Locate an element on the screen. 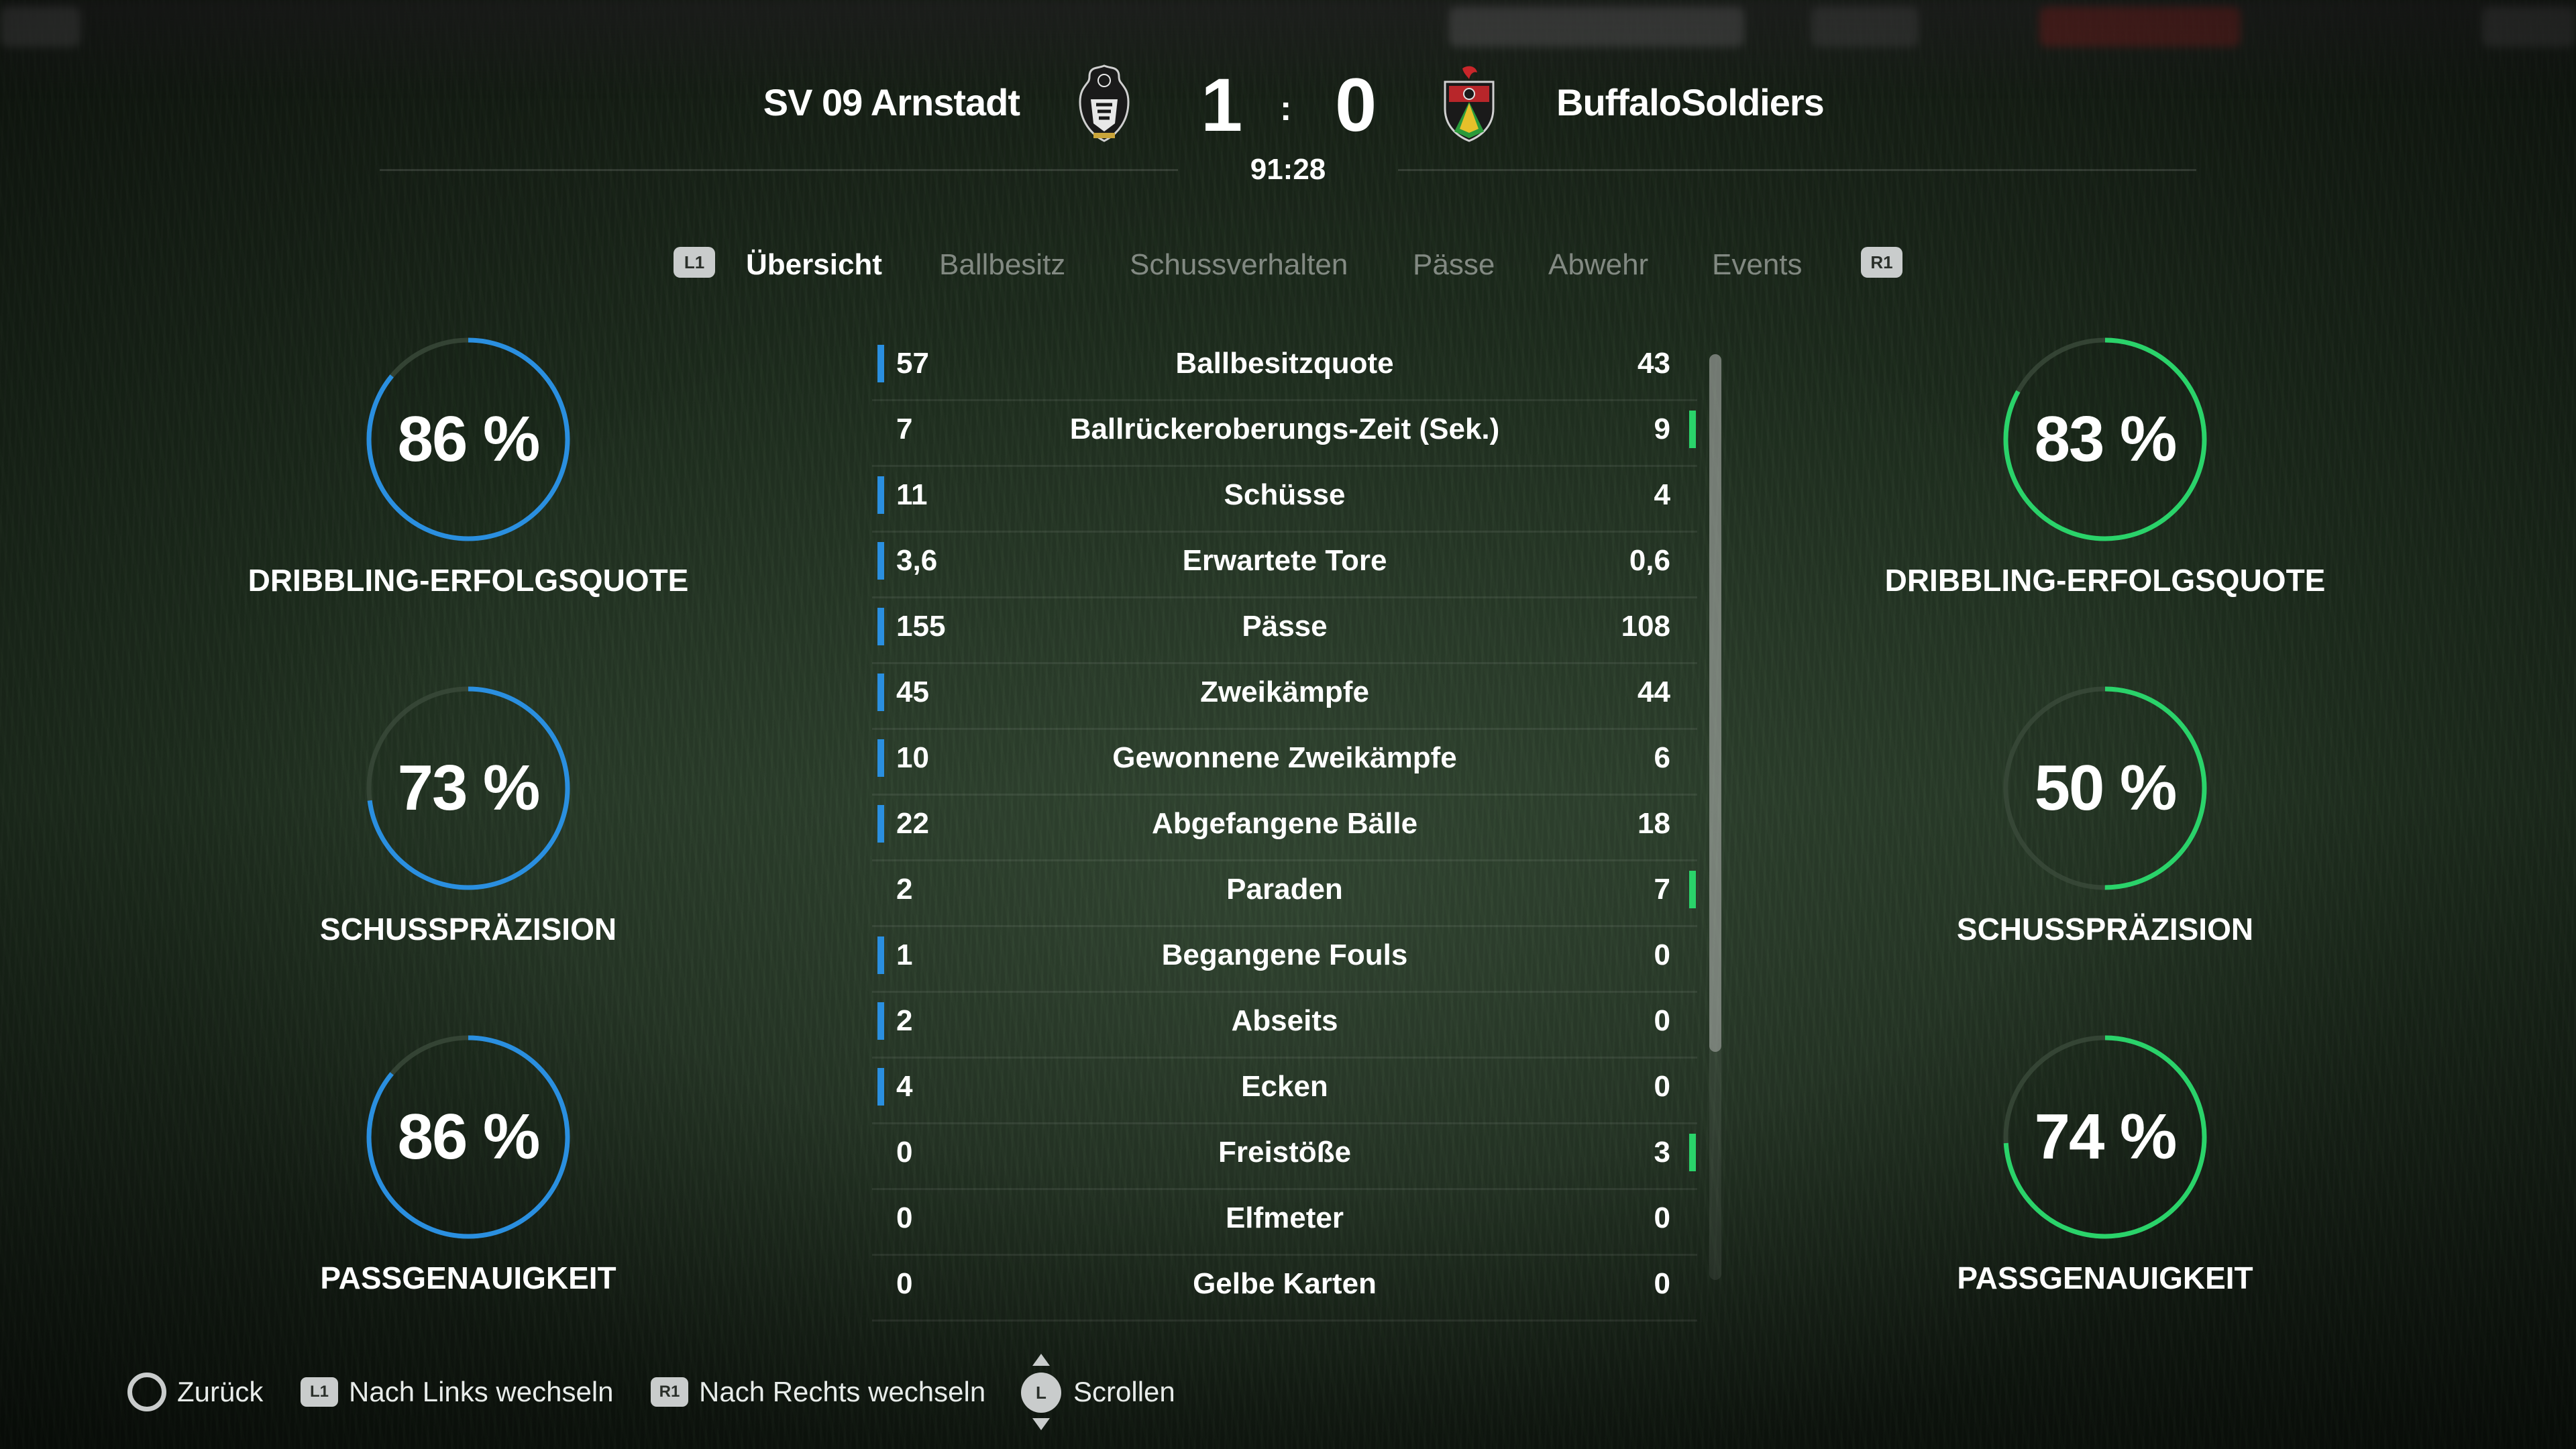  stat-row: 10 Gewonnene Zweikämpfe 6 is located at coordinates (1284, 763).